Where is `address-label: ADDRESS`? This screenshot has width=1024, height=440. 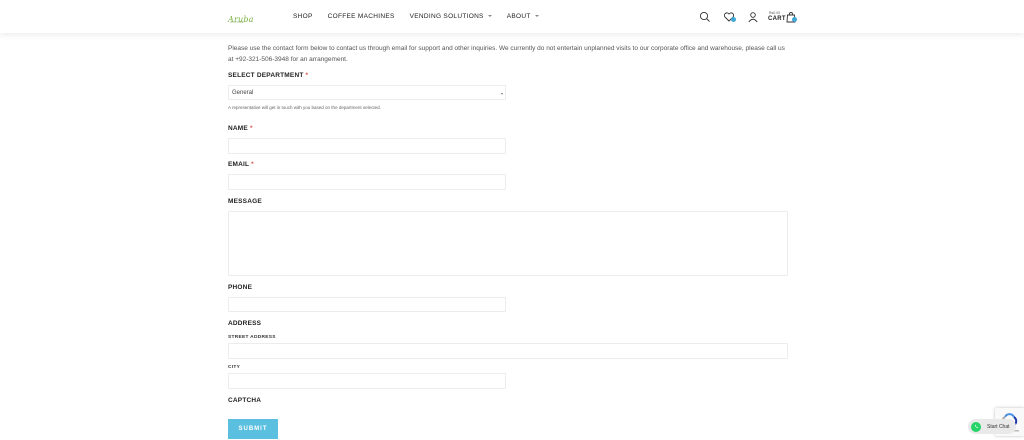 address-label: ADDRESS is located at coordinates (245, 323).